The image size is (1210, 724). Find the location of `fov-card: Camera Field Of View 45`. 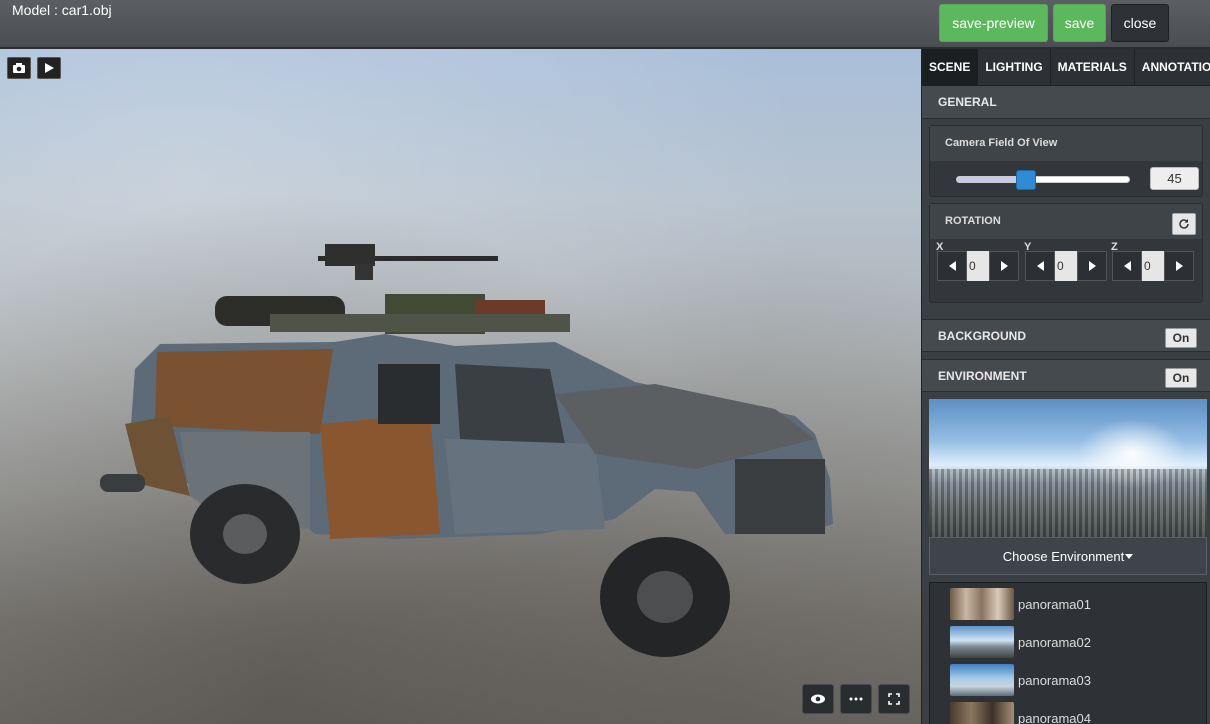

fov-card: Camera Field Of View 45 is located at coordinates (1066, 161).